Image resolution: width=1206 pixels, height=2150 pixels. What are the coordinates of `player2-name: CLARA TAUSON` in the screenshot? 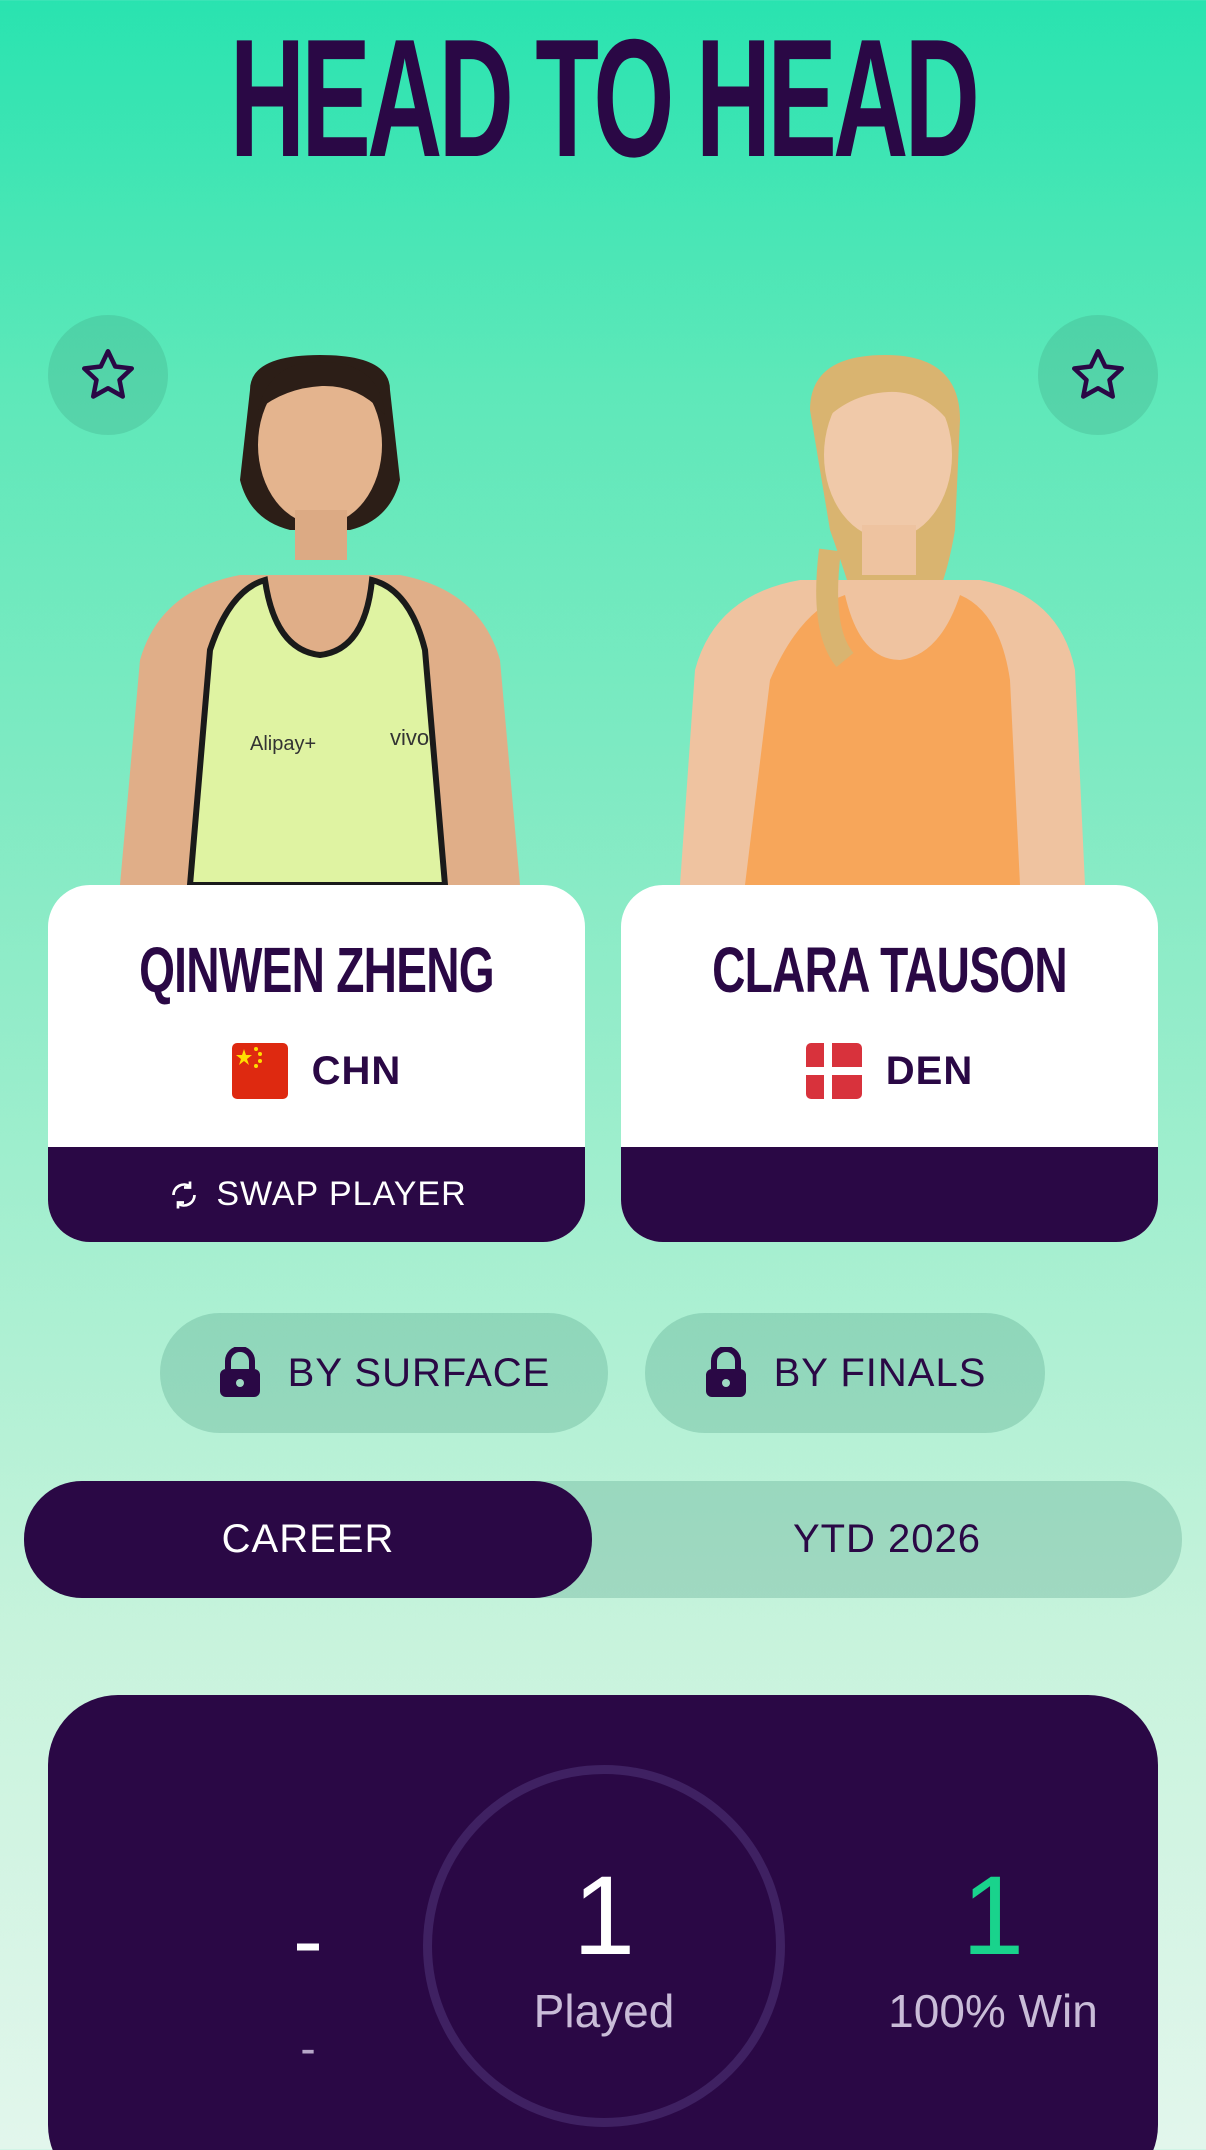 It's located at (890, 970).